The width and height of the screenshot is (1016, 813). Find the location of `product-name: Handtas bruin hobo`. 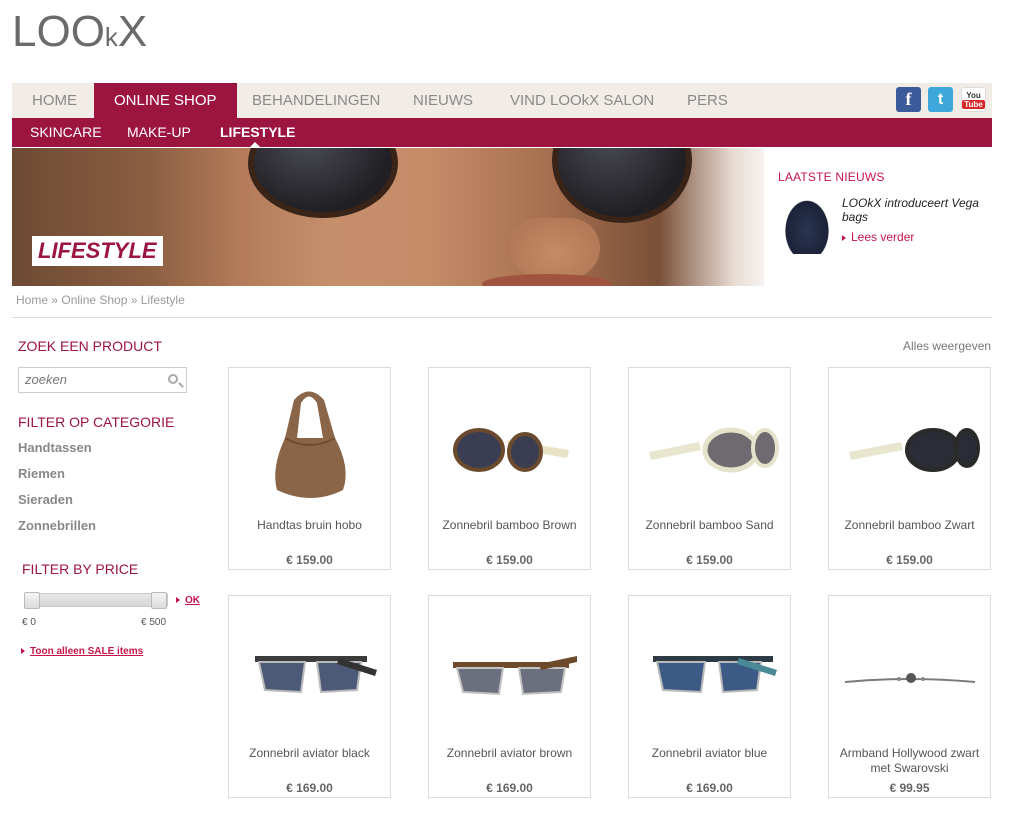

product-name: Handtas bruin hobo is located at coordinates (309, 525).